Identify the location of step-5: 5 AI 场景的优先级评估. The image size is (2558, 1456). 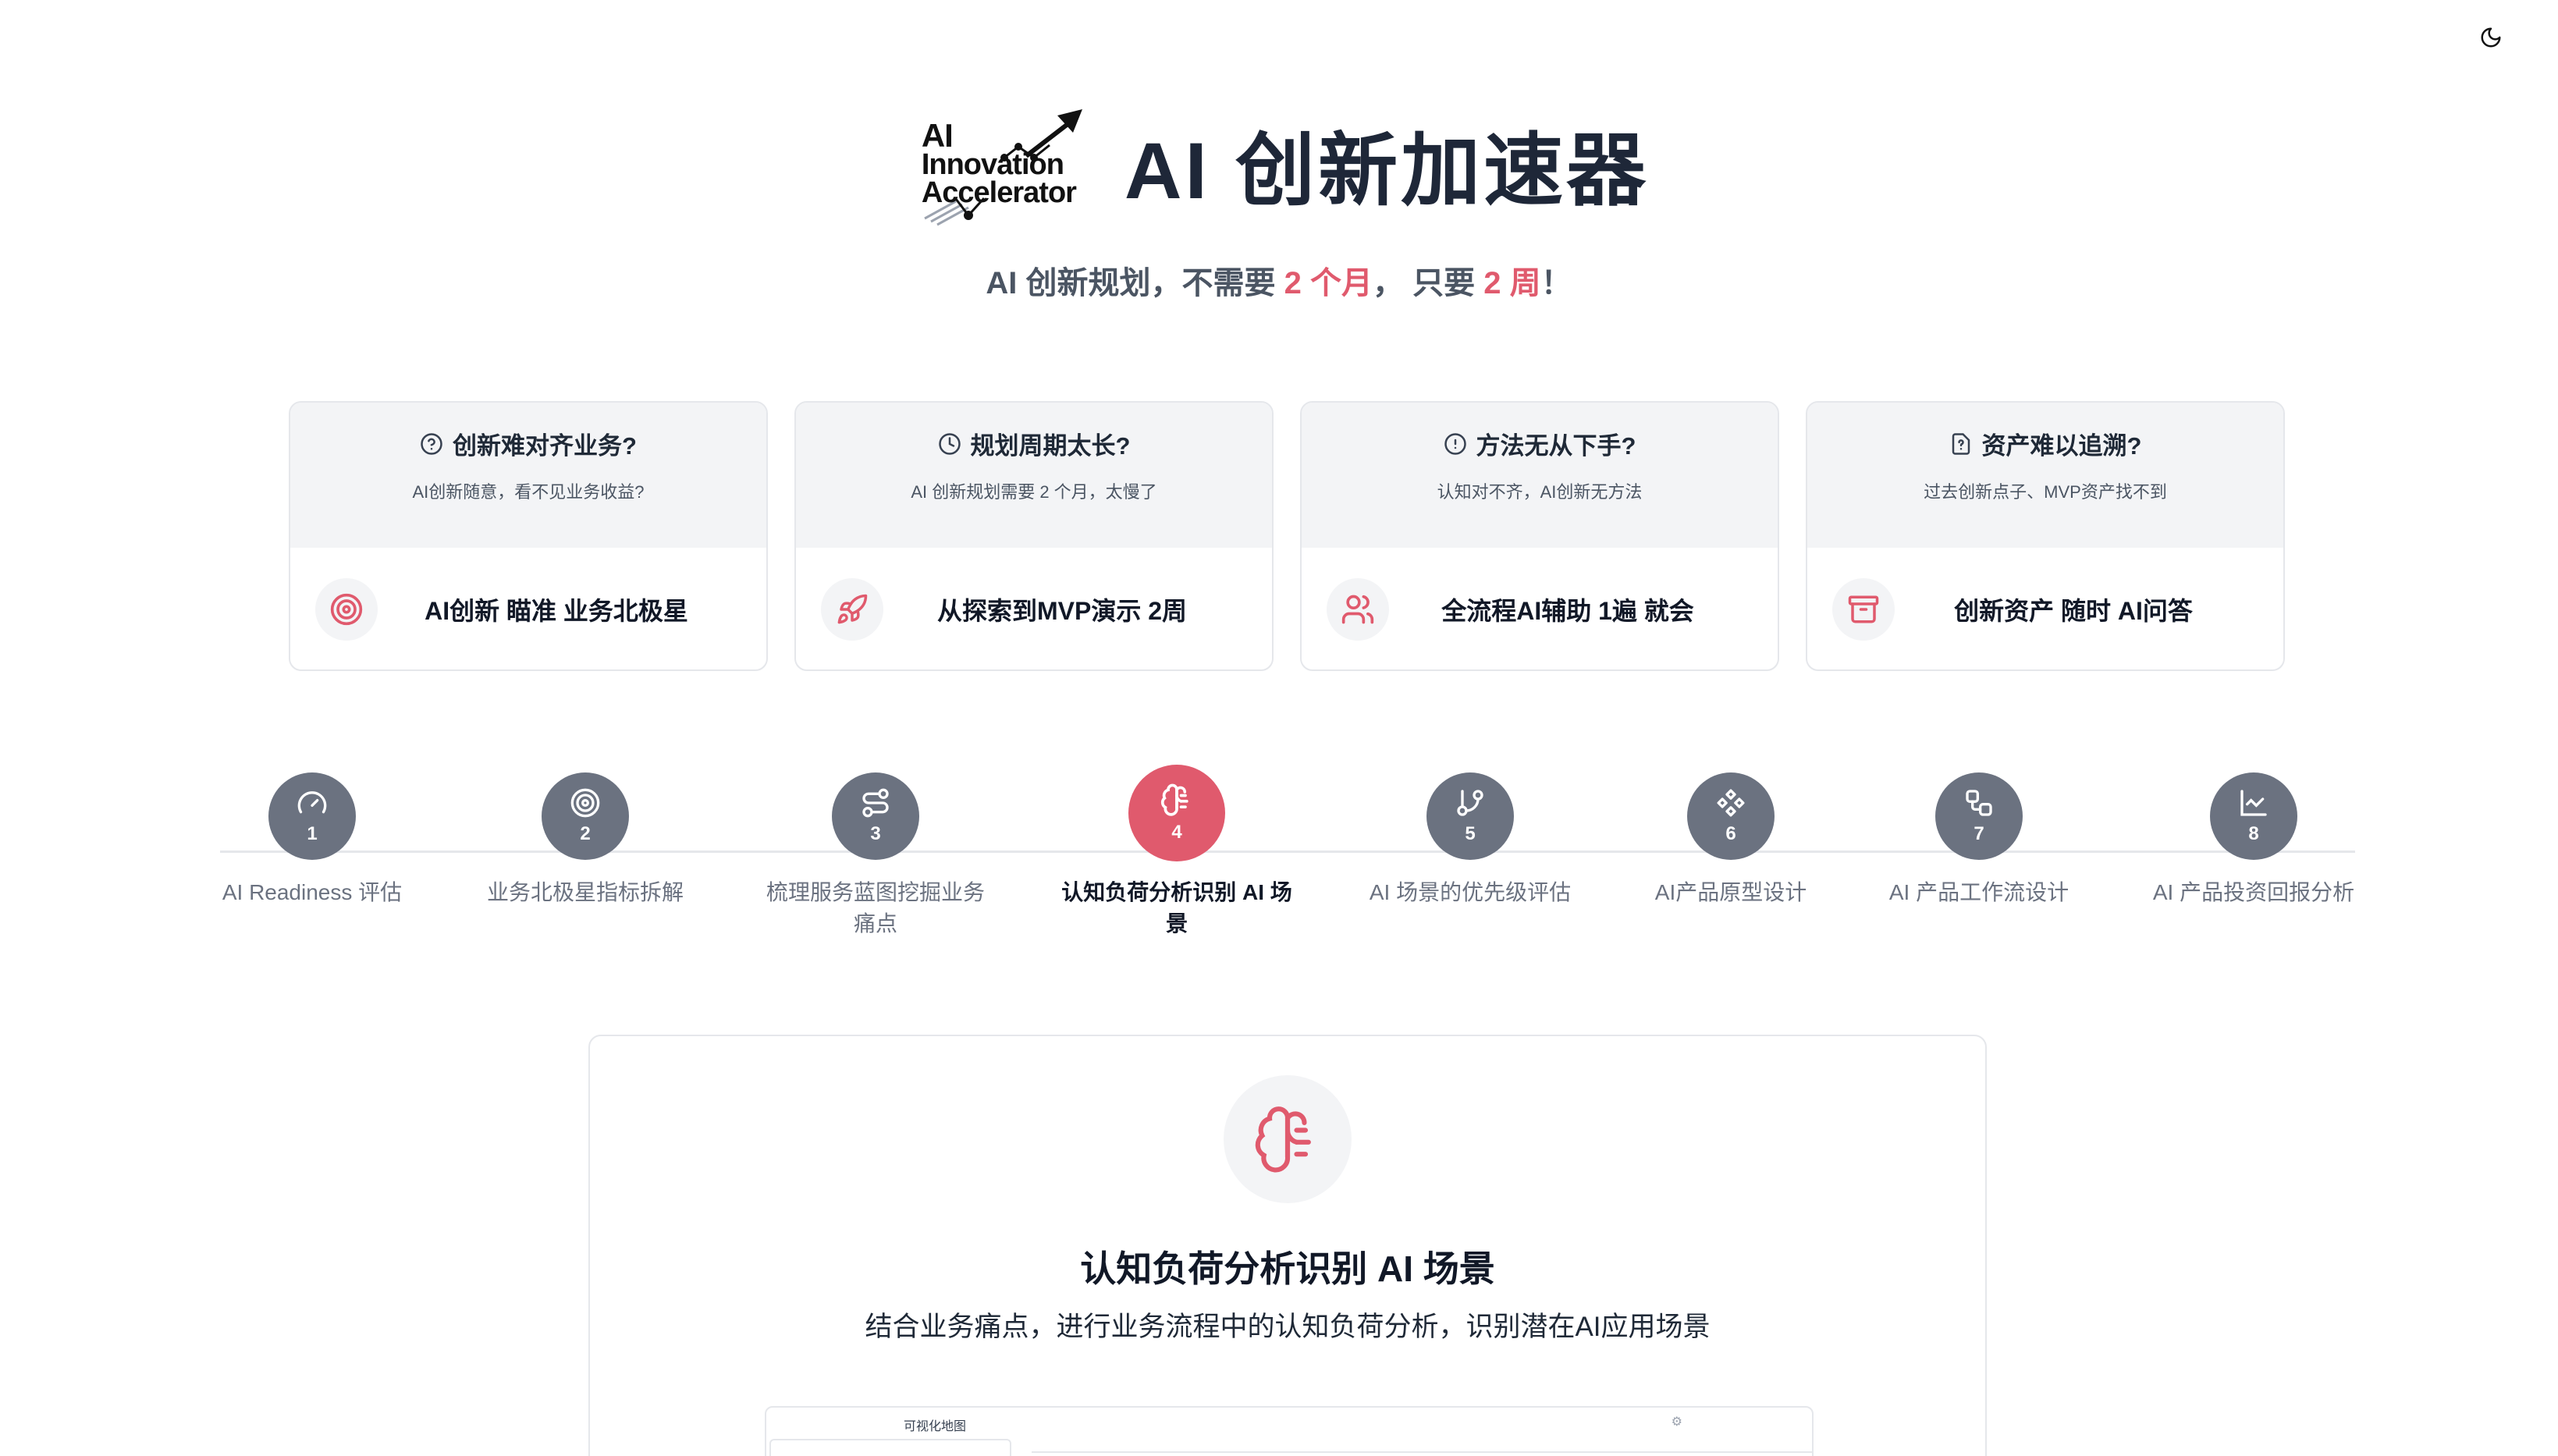
(1470, 837).